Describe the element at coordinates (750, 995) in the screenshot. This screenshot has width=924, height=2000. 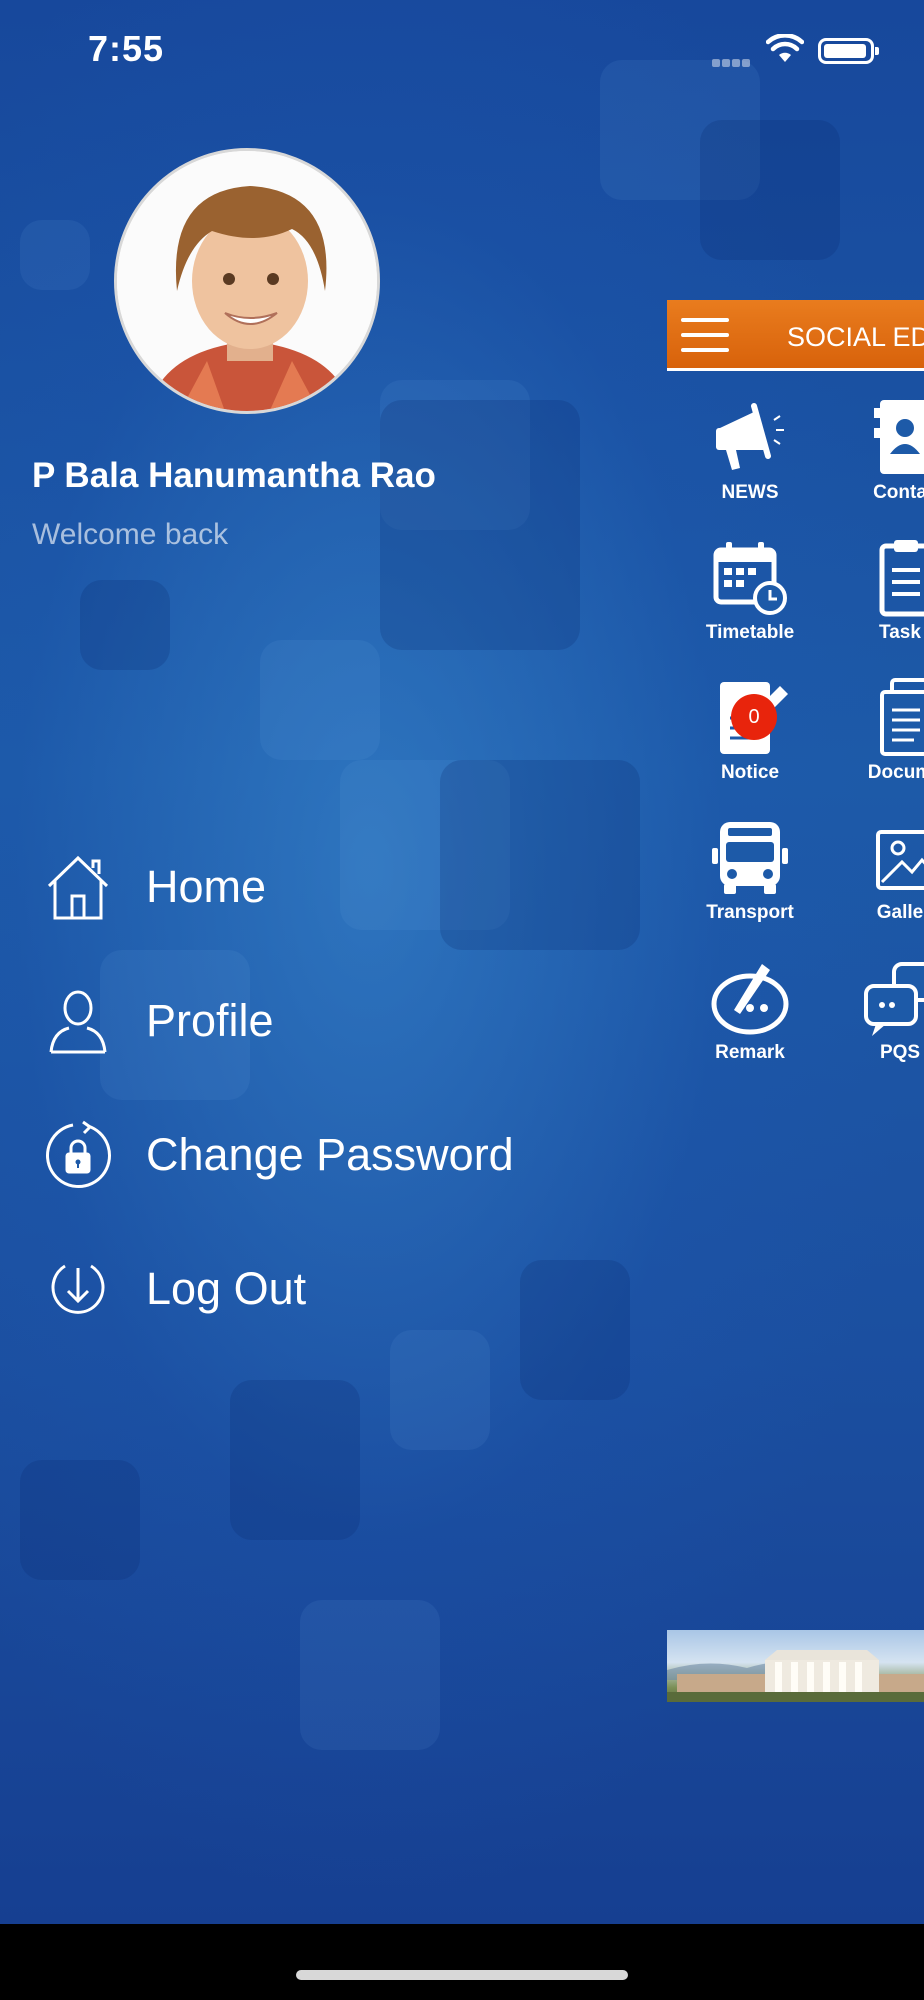
I see `remark-icon` at that location.